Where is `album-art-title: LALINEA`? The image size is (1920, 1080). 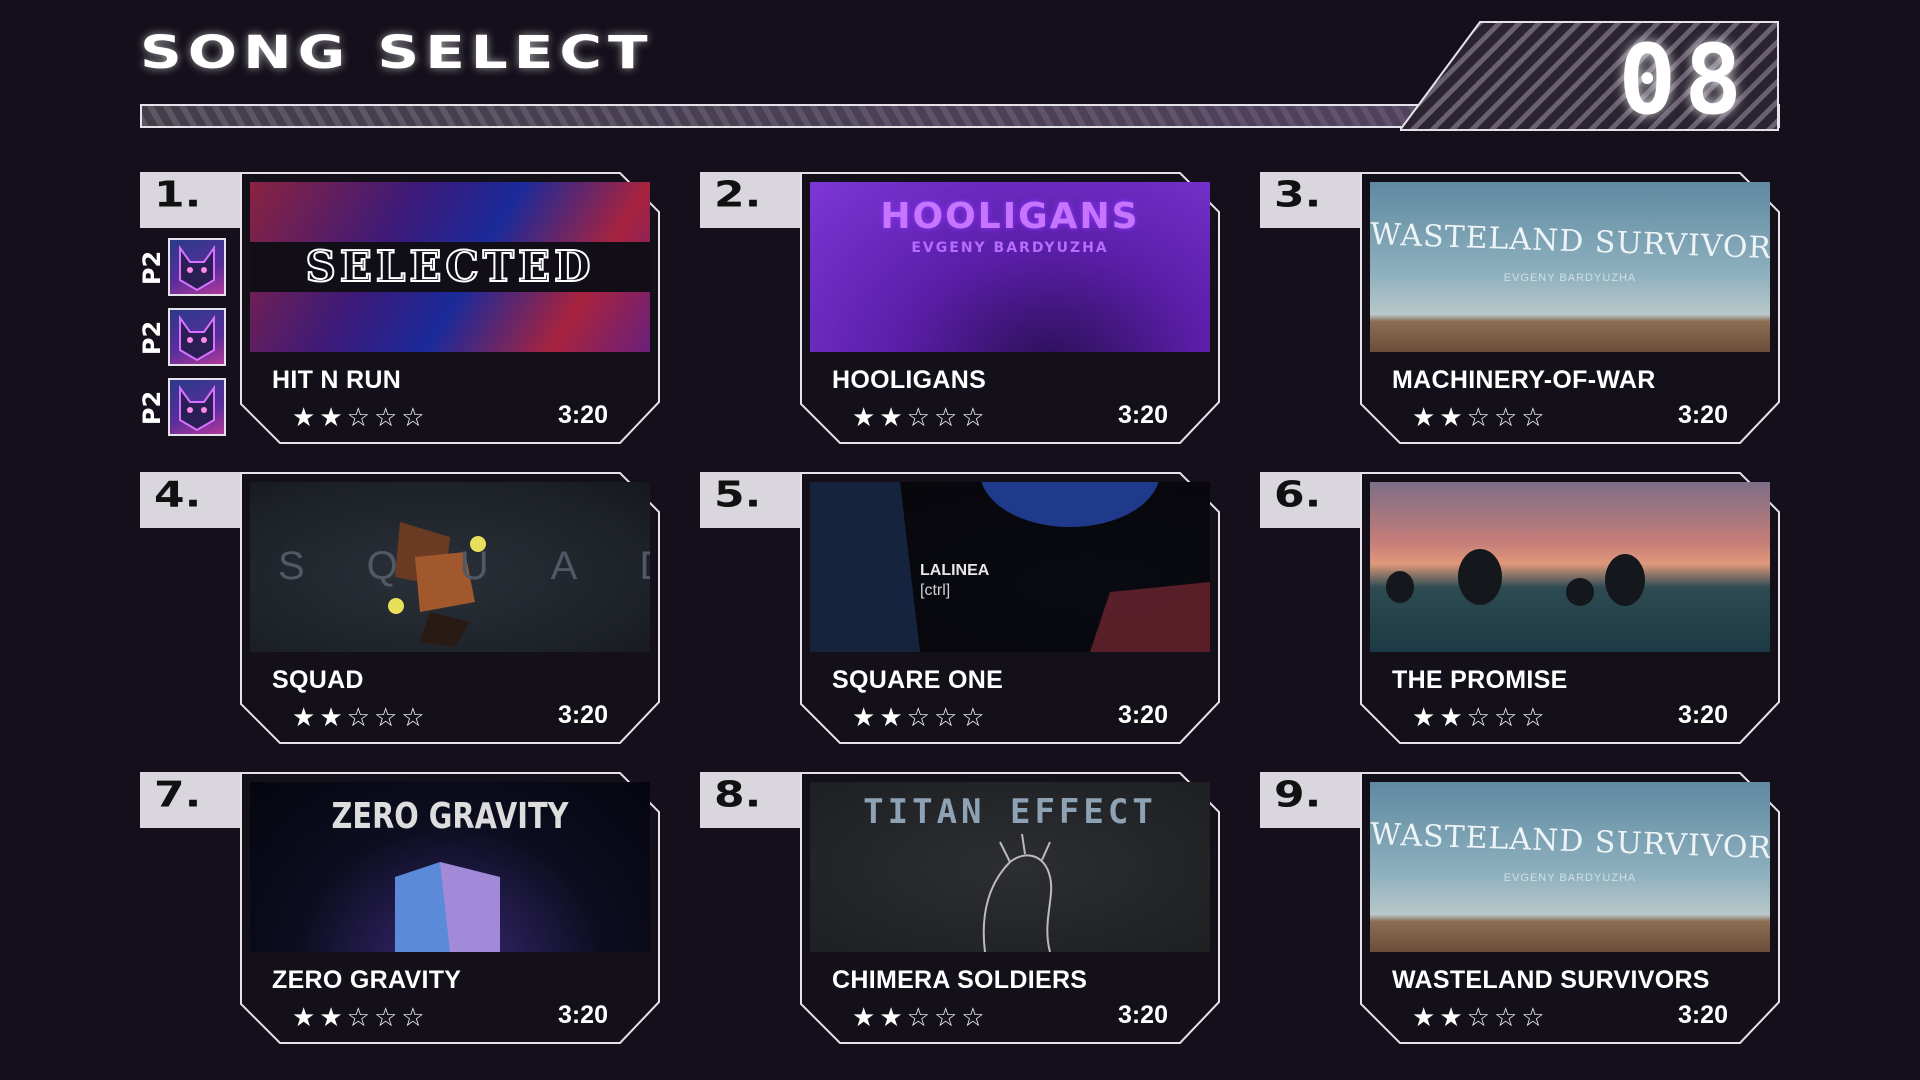
album-art-title: LALINEA is located at coordinates (955, 570).